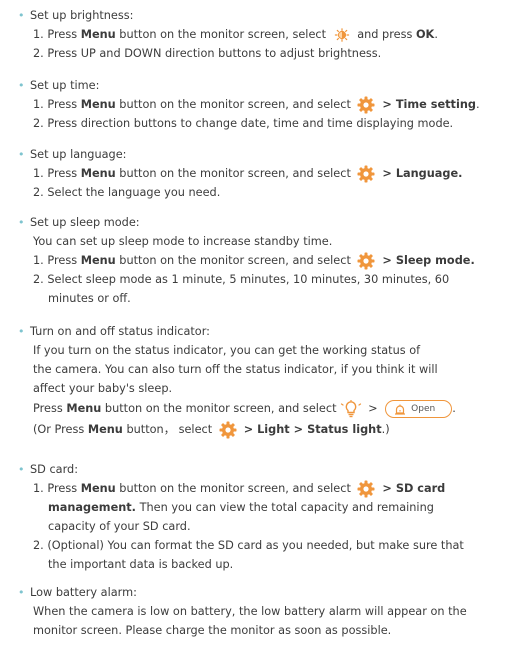  What do you see at coordinates (89, 298) in the screenshot?
I see `step-2-continued: minutes or off.` at bounding box center [89, 298].